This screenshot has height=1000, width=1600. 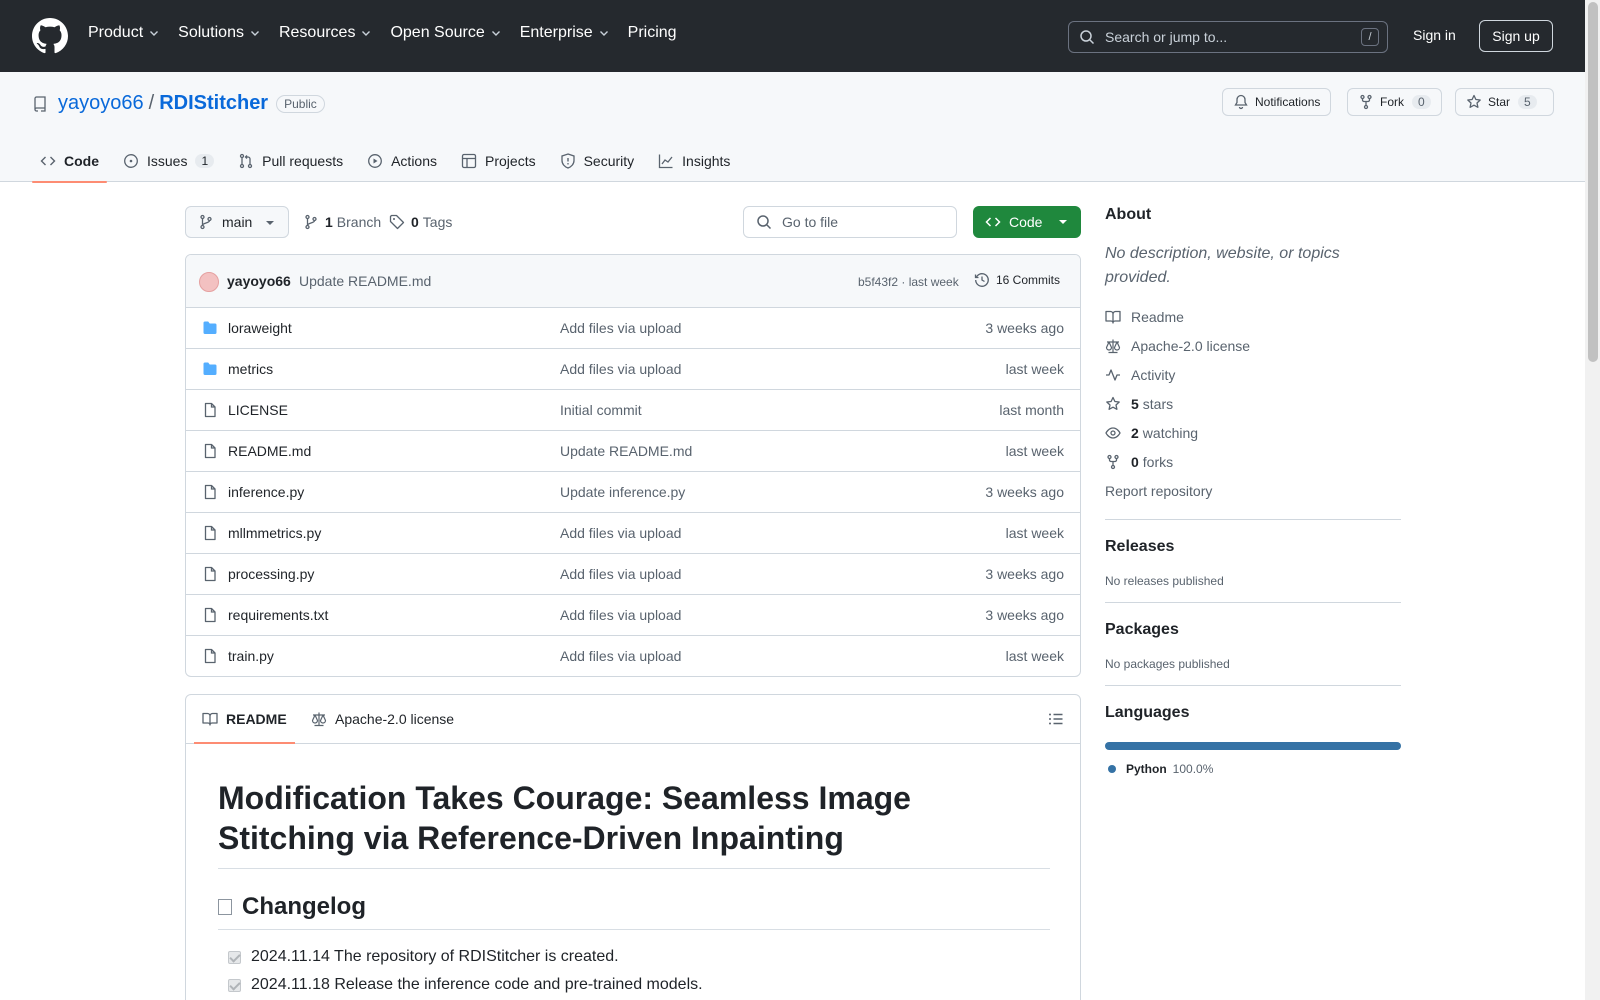 What do you see at coordinates (210, 410) in the screenshot?
I see `file-icon` at bounding box center [210, 410].